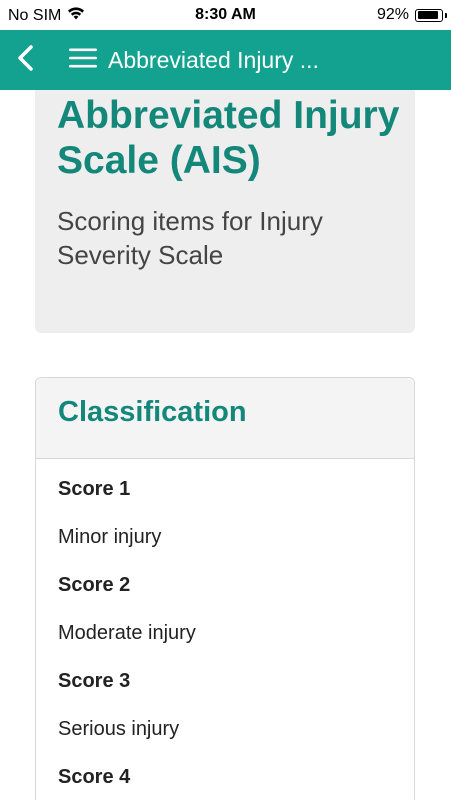  What do you see at coordinates (119, 729) in the screenshot?
I see `score-description: Serious injury` at bounding box center [119, 729].